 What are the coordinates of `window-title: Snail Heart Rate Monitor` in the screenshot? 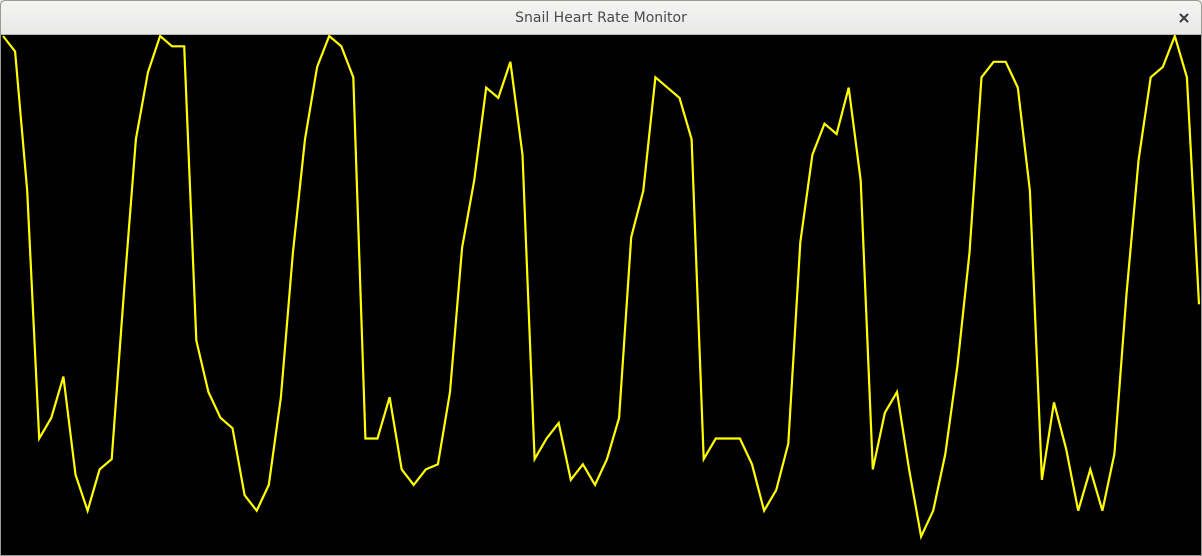 It's located at (601, 18).